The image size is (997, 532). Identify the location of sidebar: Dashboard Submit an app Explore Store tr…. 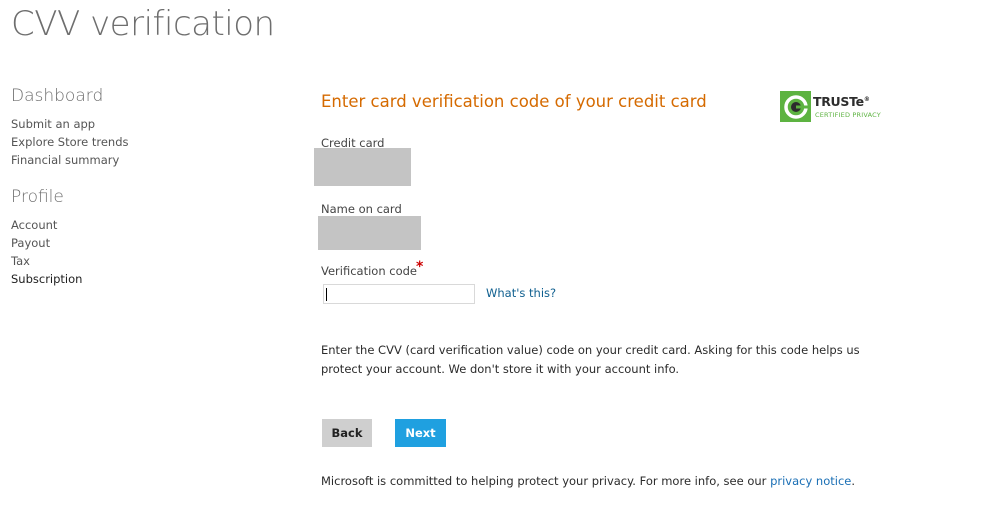
(131, 187).